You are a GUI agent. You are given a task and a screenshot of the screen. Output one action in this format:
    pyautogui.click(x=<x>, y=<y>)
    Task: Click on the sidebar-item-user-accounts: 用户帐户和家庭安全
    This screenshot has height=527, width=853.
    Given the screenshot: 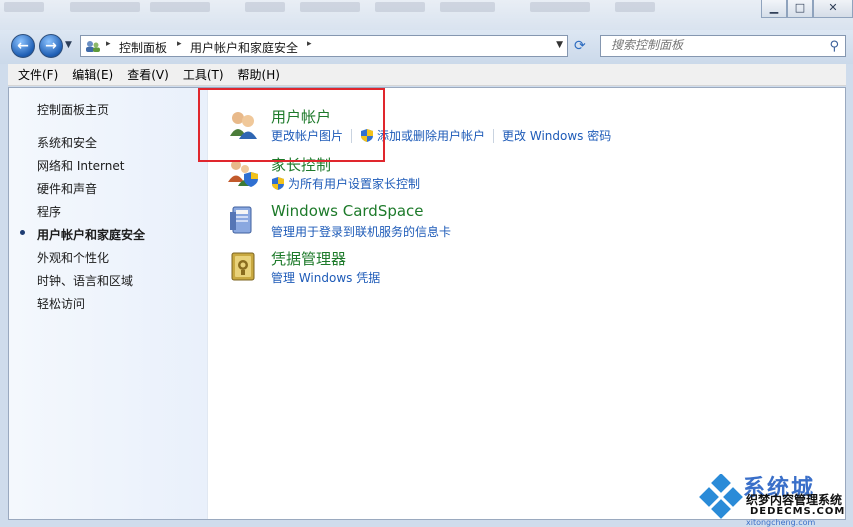 What is the action you would take?
    pyautogui.click(x=91, y=234)
    